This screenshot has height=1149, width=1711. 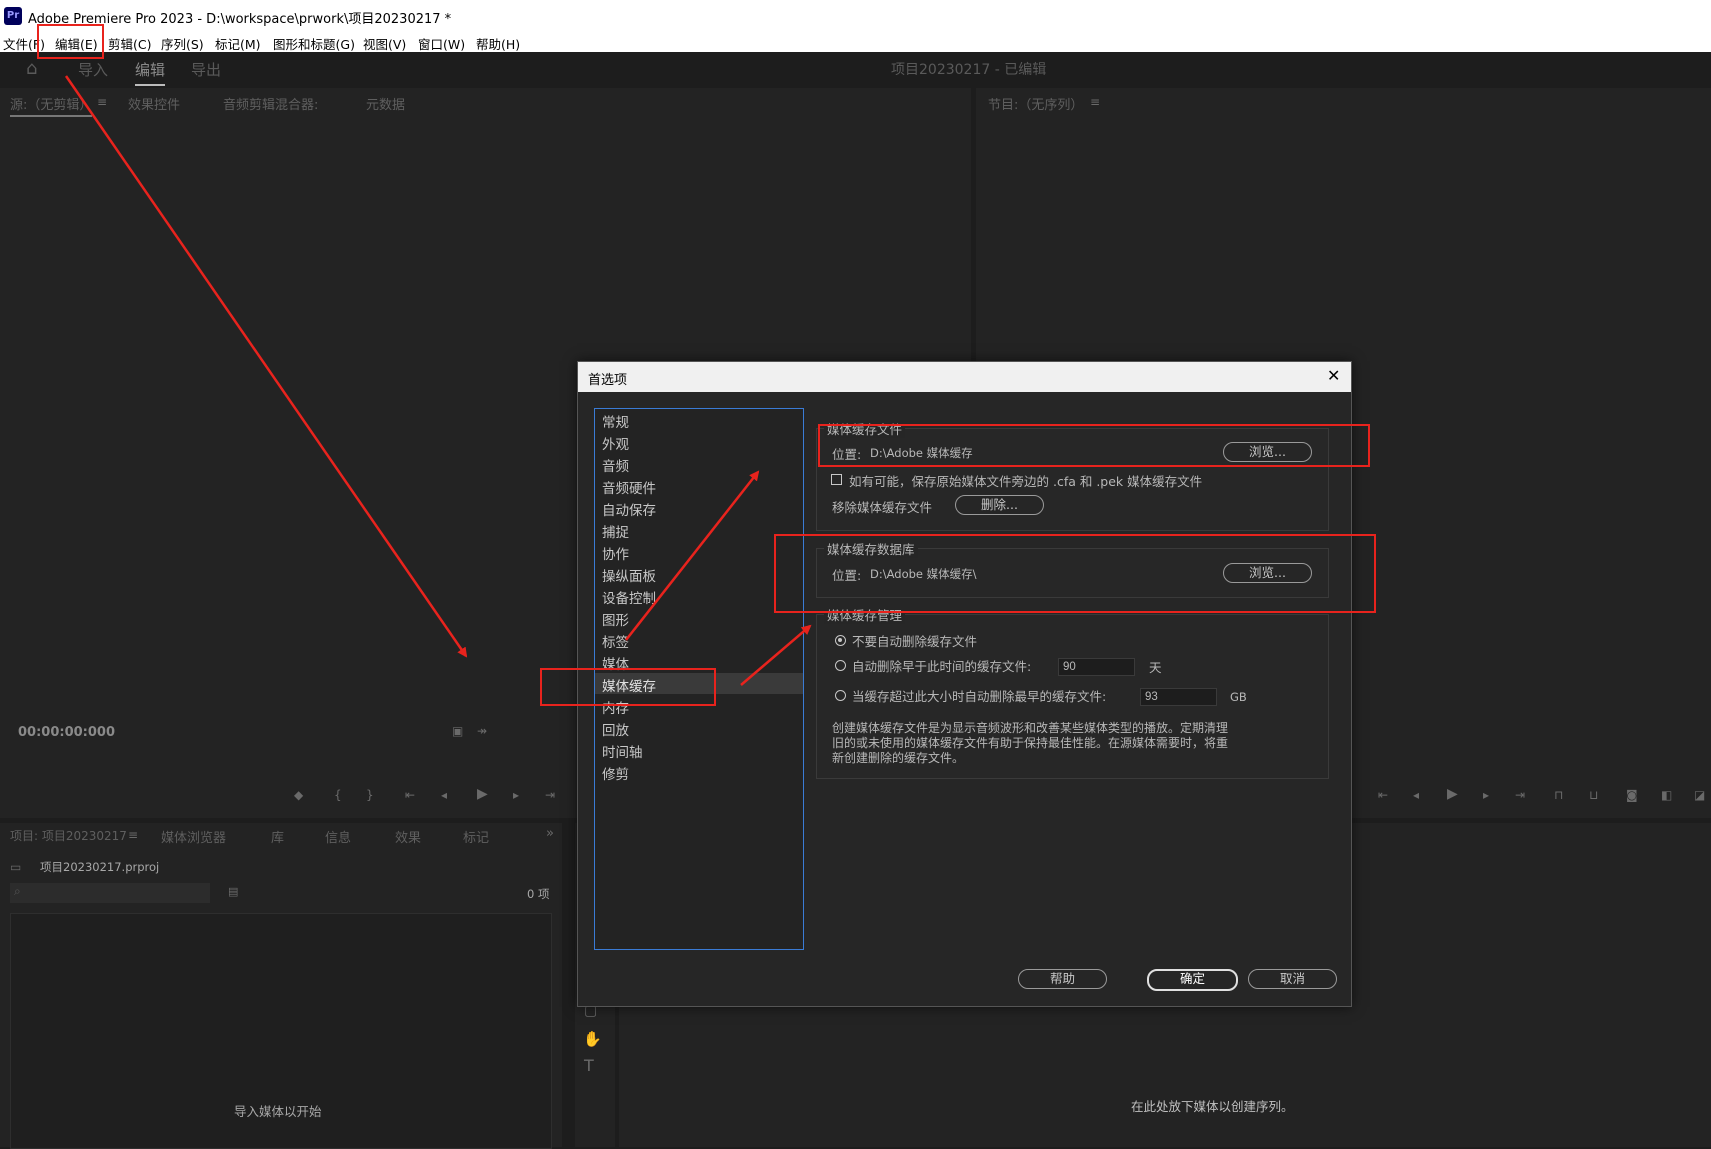 What do you see at coordinates (776, 655) in the screenshot?
I see `arrow-category-to-cache-database` at bounding box center [776, 655].